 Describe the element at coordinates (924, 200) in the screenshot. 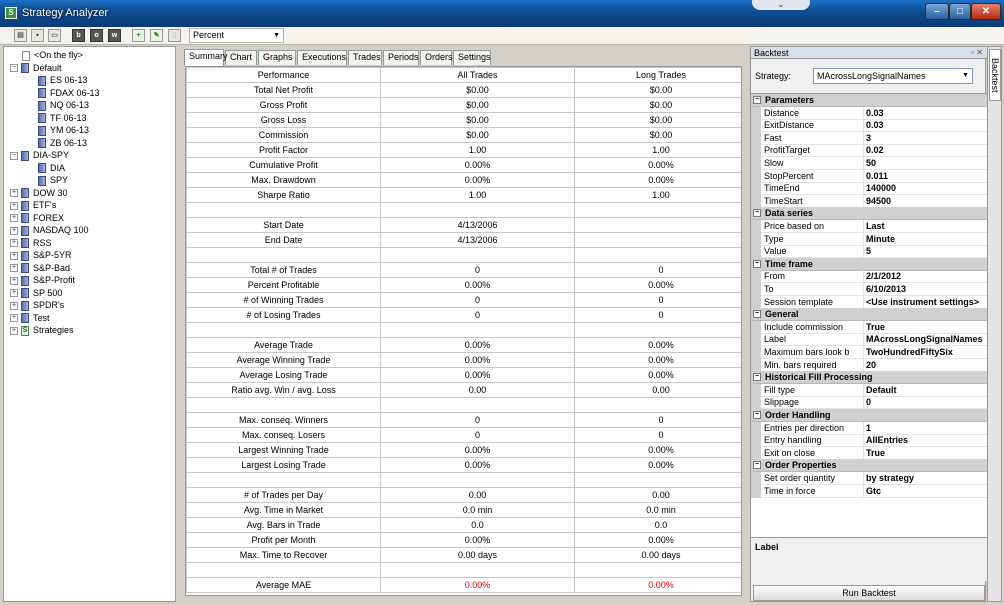

I see `property-value: 94500` at that location.